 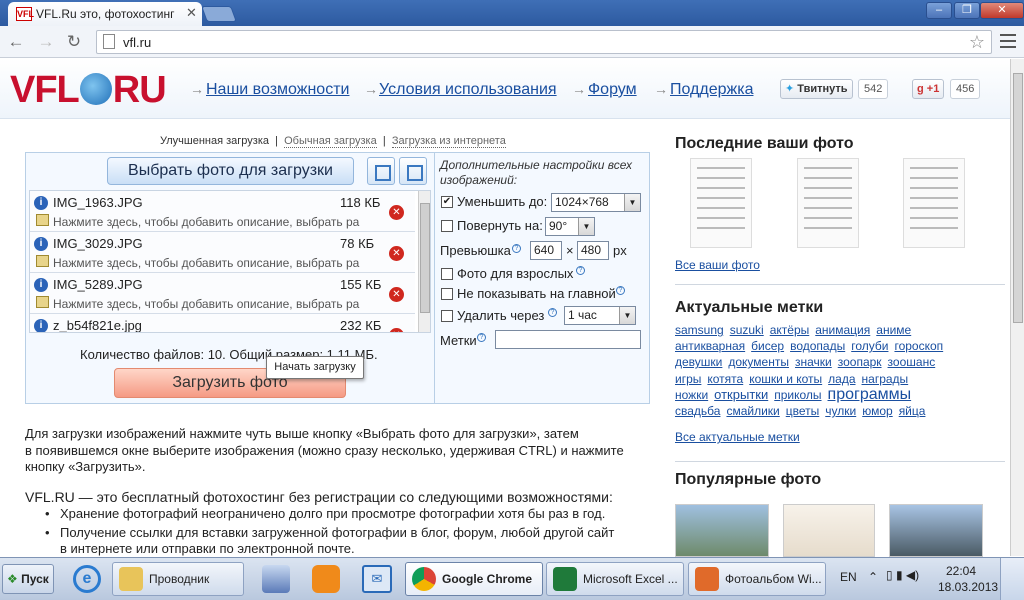 What do you see at coordinates (912, 362) in the screenshot?
I see `tag-link: зоошанс` at bounding box center [912, 362].